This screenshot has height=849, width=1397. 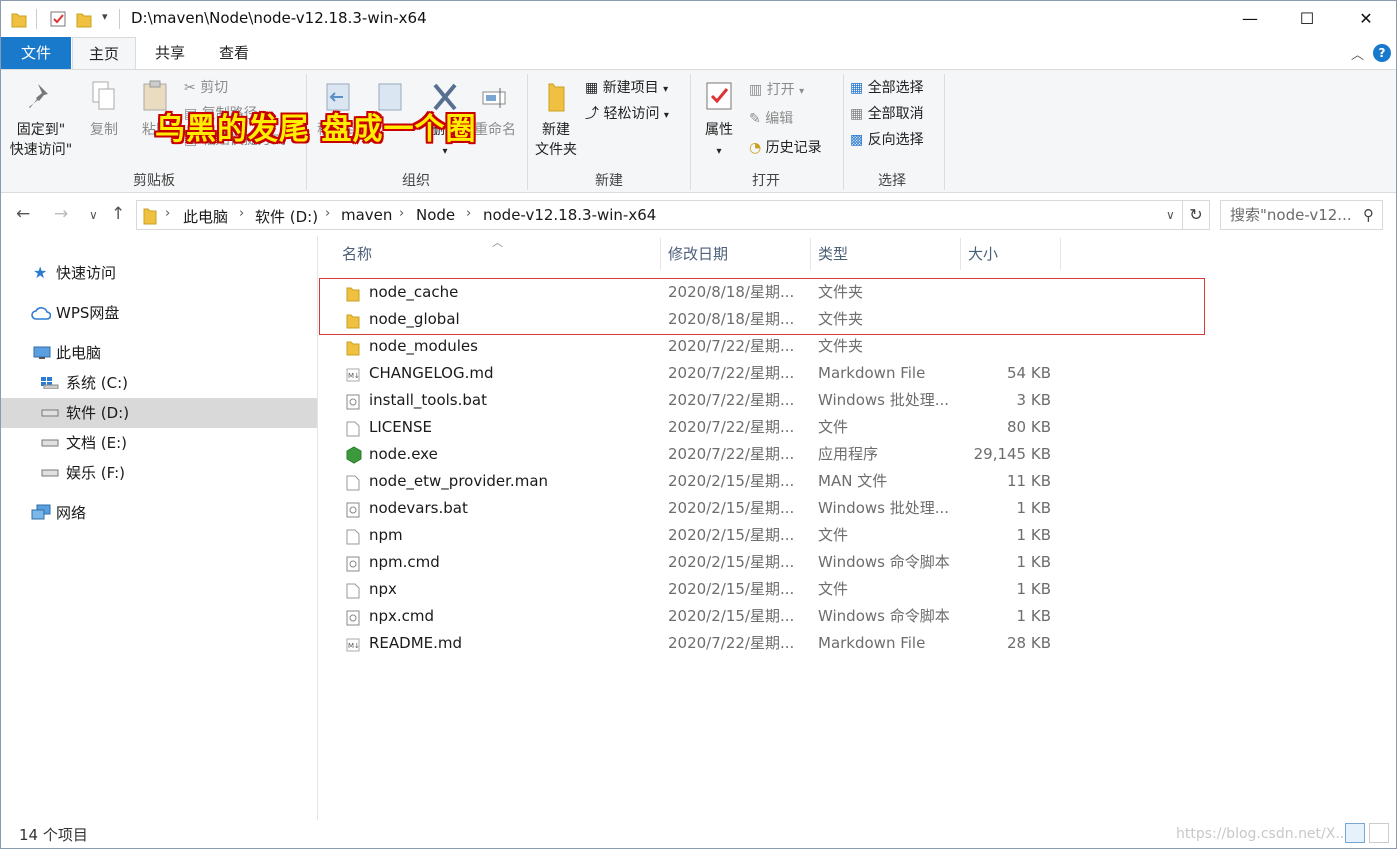 What do you see at coordinates (592, 114) in the screenshot?
I see `easy-access-icon: ⤴` at bounding box center [592, 114].